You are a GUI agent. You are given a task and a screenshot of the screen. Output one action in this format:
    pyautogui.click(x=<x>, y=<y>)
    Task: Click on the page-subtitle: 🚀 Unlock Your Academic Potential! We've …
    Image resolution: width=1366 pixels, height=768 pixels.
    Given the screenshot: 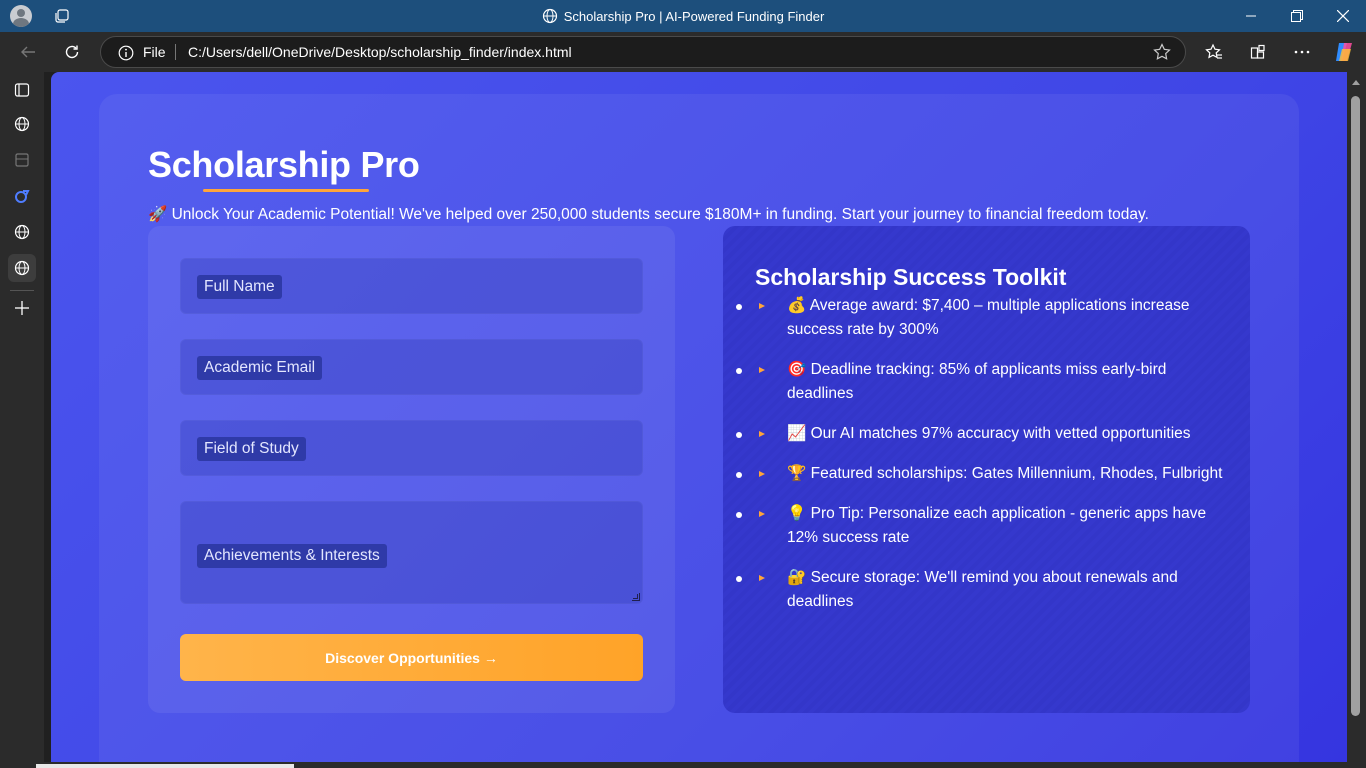 What is the action you would take?
    pyautogui.click(x=648, y=214)
    